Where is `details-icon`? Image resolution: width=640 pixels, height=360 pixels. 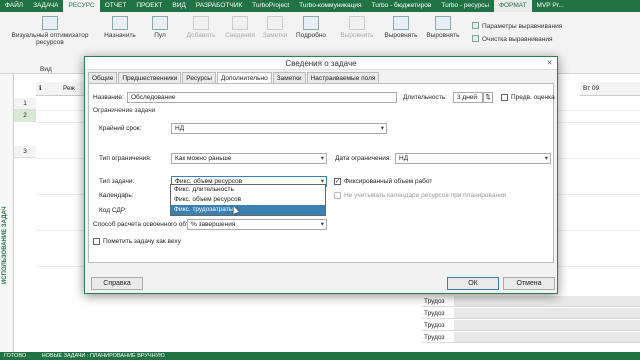
details-icon is located at coordinates (311, 23).